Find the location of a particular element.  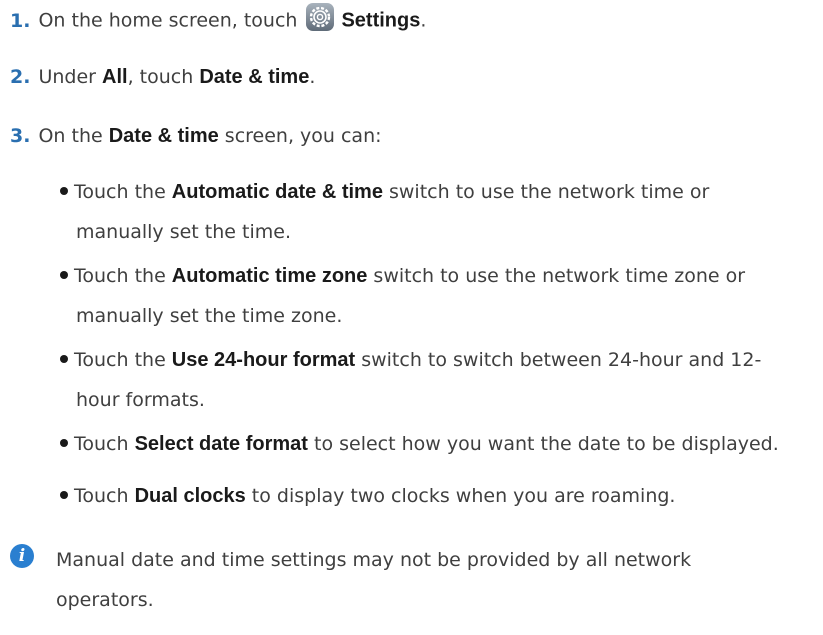

bullet-bold: Select date format is located at coordinates (221, 444).